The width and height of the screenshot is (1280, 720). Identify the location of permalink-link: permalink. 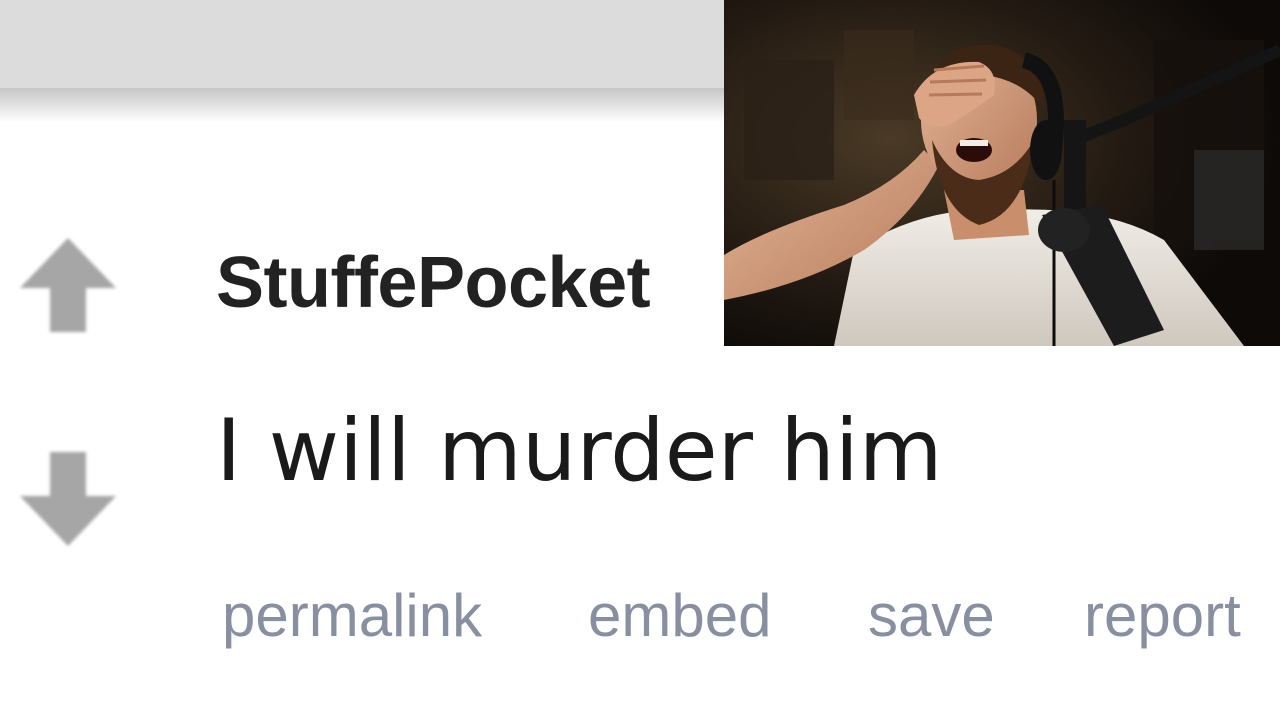
(352, 616).